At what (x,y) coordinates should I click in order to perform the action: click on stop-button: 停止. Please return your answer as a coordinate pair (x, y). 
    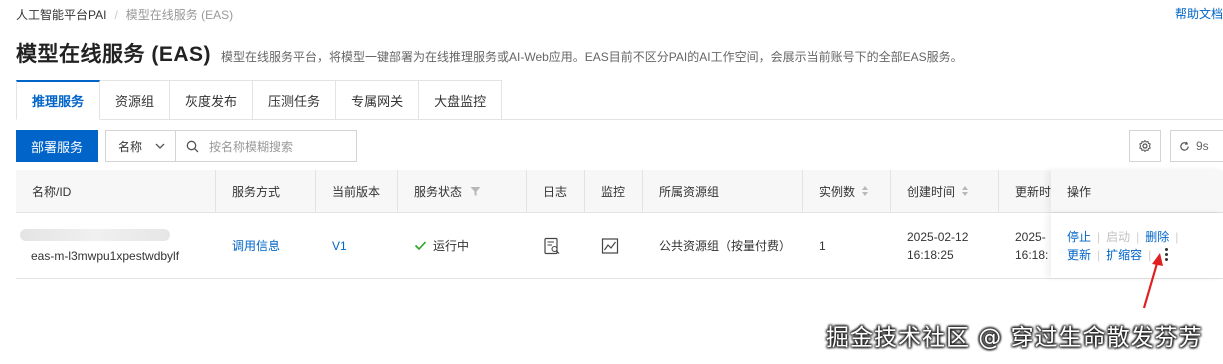
    Looking at the image, I should click on (1079, 236).